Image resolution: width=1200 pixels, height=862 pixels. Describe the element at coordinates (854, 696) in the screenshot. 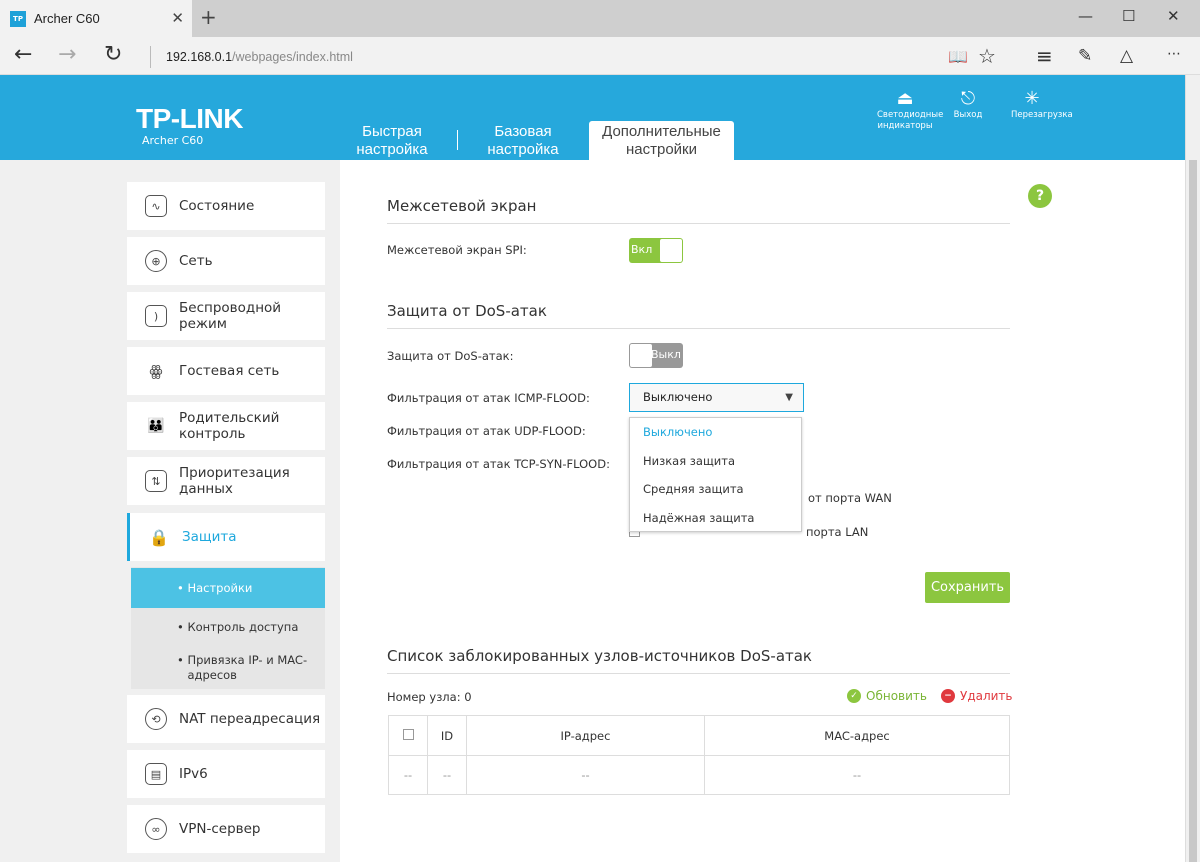

I see `refresh-icon: ✓` at that location.